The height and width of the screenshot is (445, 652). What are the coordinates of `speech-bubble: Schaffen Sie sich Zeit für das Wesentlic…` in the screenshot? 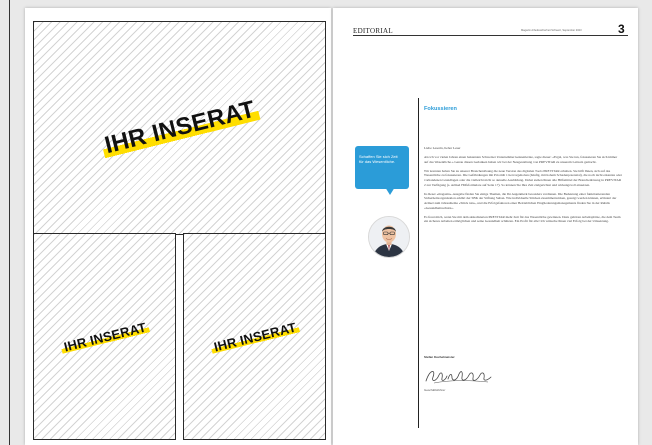 It's located at (382, 167).